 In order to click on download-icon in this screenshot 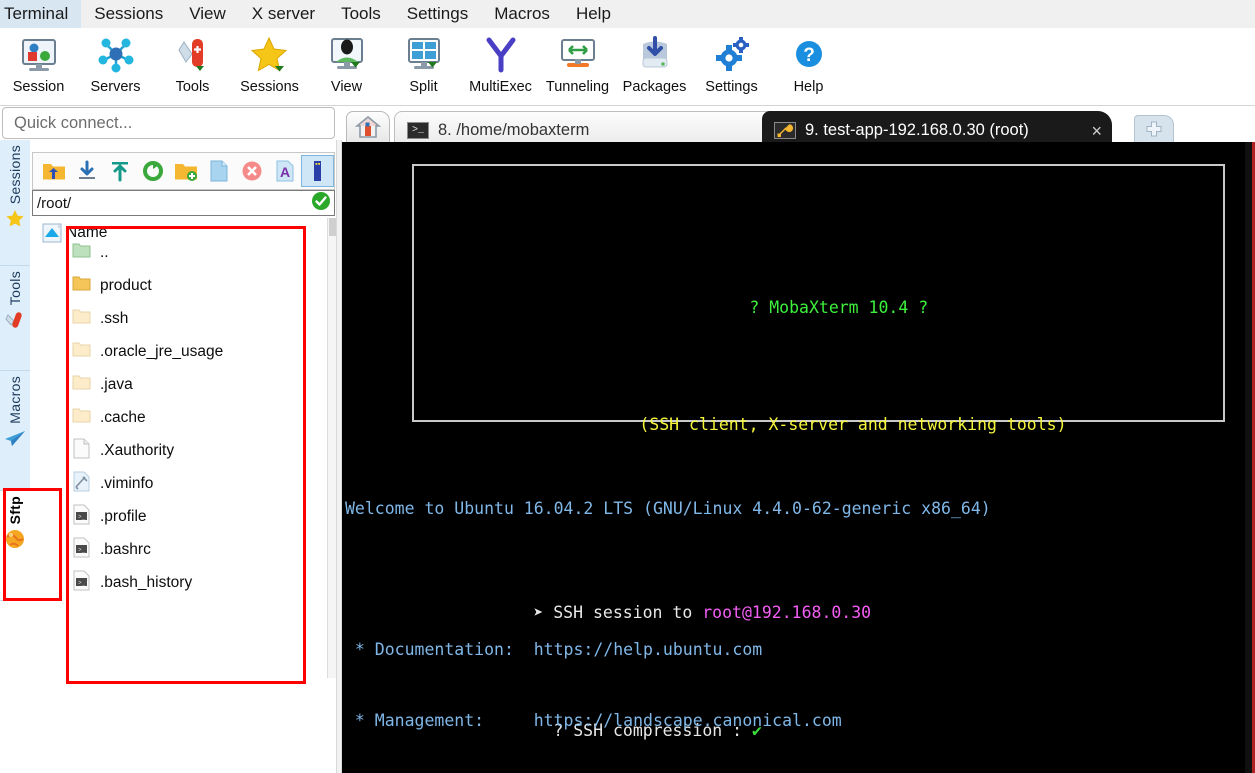, I will do `click(86, 171)`.